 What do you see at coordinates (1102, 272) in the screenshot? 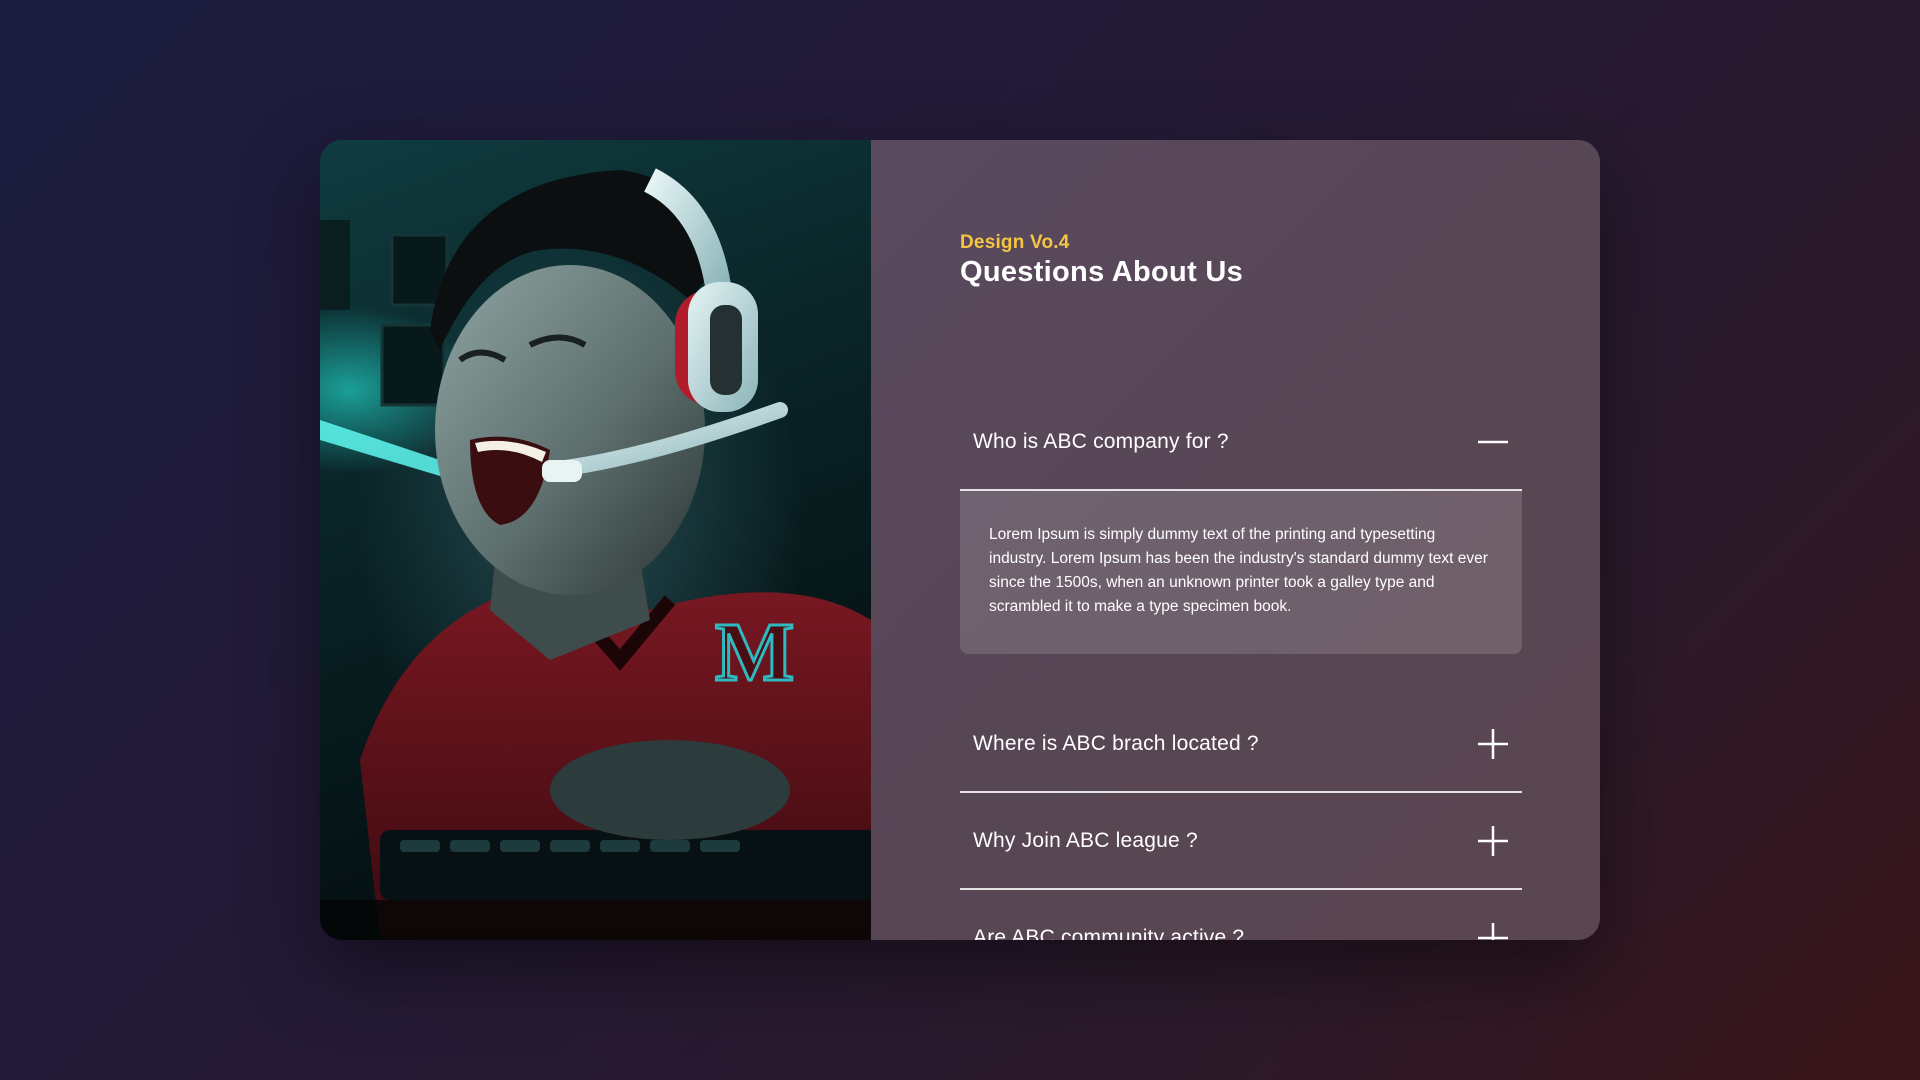
I see `page-title: Questions About Us` at bounding box center [1102, 272].